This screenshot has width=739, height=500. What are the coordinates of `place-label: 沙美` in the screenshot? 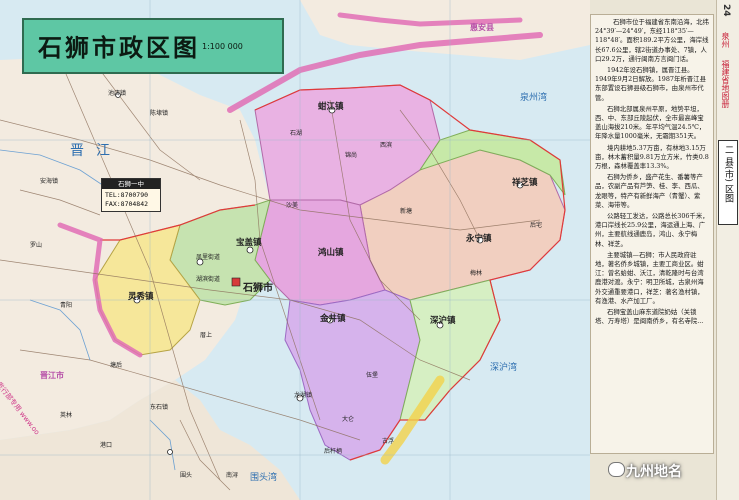 It's located at (292, 205).